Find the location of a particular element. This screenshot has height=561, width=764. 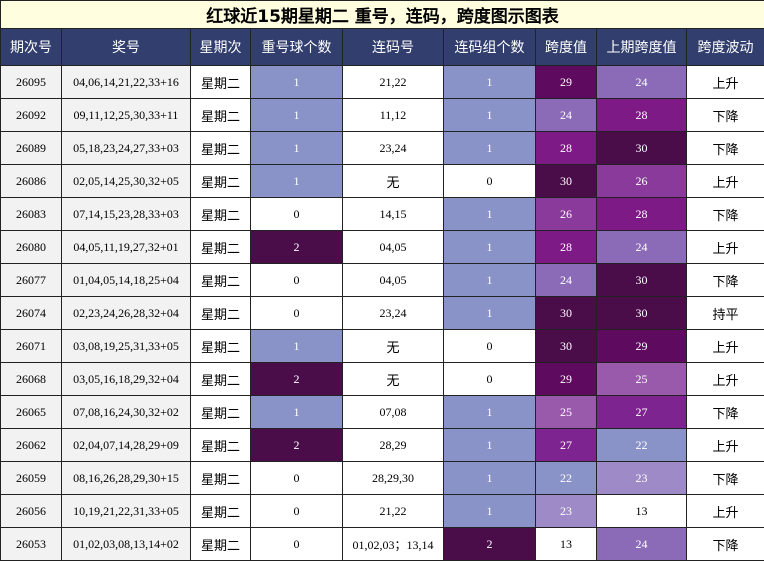

table-row: 26068 03,05,16,18,29,32+04 星期二 2 无 0 29 25 上升 is located at coordinates (382, 379).